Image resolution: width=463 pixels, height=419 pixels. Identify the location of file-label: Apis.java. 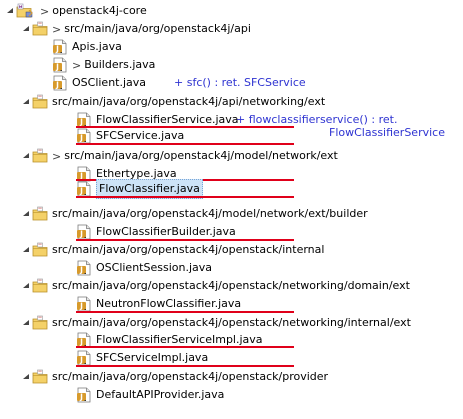
(97, 46).